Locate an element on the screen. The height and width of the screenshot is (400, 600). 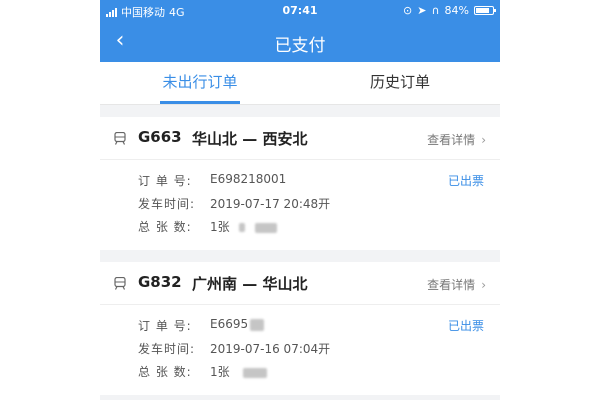
order-number-row: 订 单 号: E6695 is located at coordinates (300, 328).